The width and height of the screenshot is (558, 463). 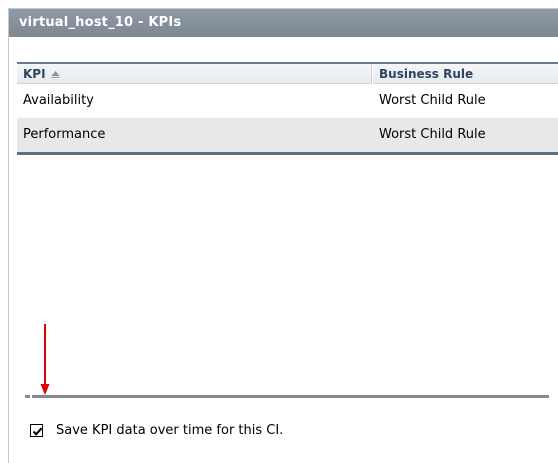 I want to click on column-header-kpi: KPI, so click(x=198, y=74).